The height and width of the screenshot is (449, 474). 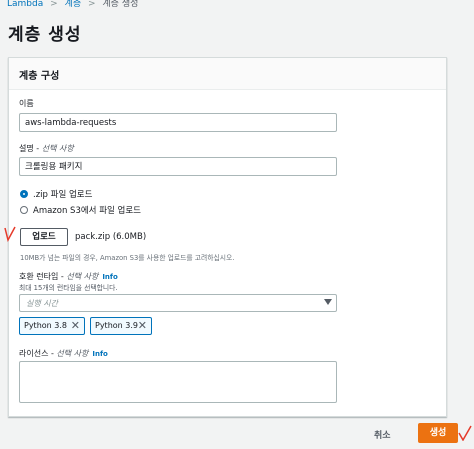 What do you see at coordinates (109, 277) in the screenshot?
I see `runtime-info-link: Info` at bounding box center [109, 277].